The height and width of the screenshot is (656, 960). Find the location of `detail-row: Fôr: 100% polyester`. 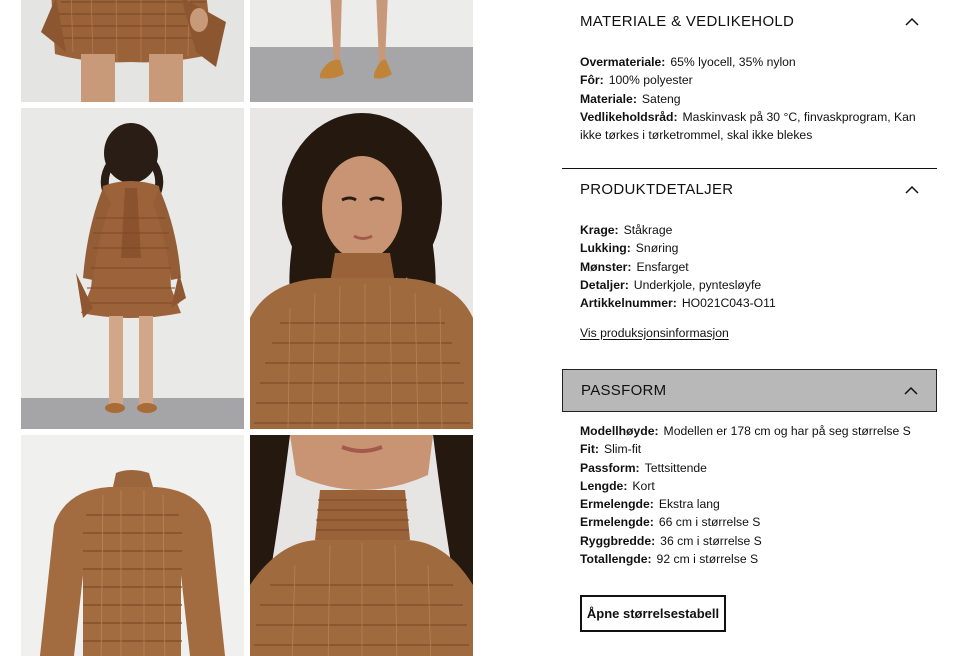

detail-row: Fôr: 100% polyester is located at coordinates (636, 80).